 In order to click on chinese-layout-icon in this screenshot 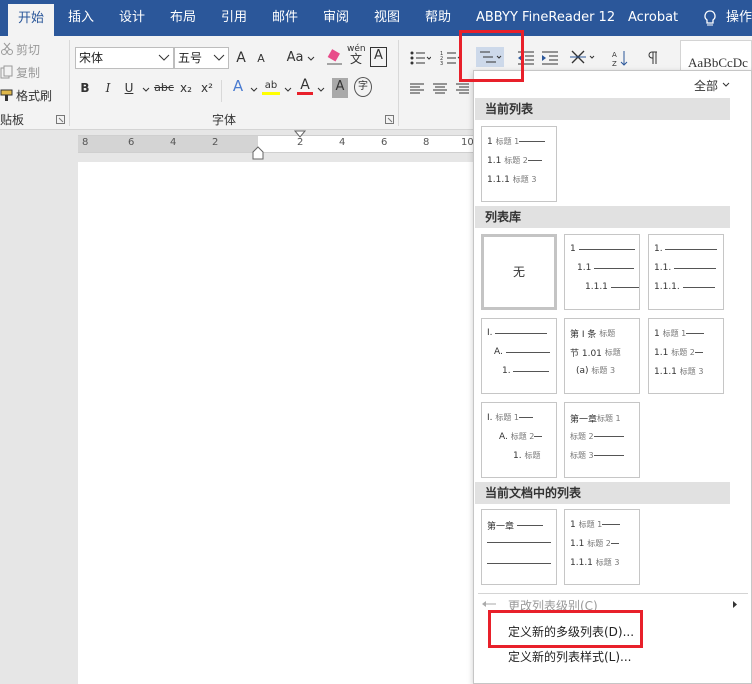, I will do `click(585, 58)`.